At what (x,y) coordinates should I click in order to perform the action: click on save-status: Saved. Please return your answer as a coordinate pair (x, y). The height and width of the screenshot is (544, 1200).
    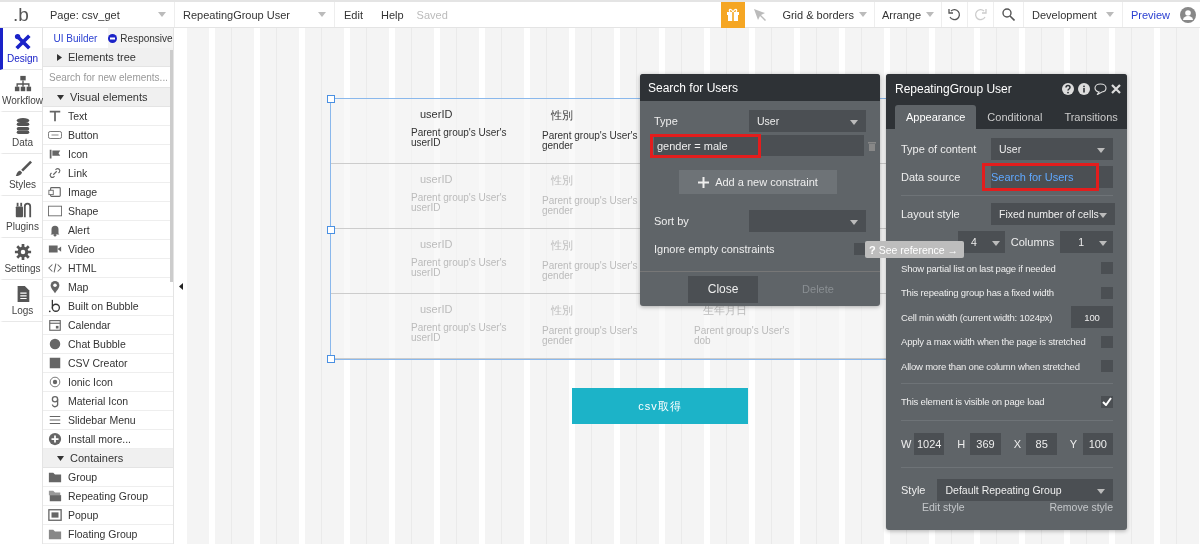
    Looking at the image, I should click on (432, 14).